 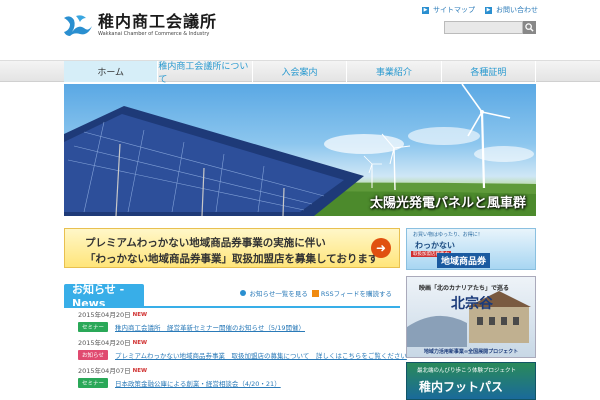 I want to click on nav-item-membership: 入会案内, so click(x=300, y=71).